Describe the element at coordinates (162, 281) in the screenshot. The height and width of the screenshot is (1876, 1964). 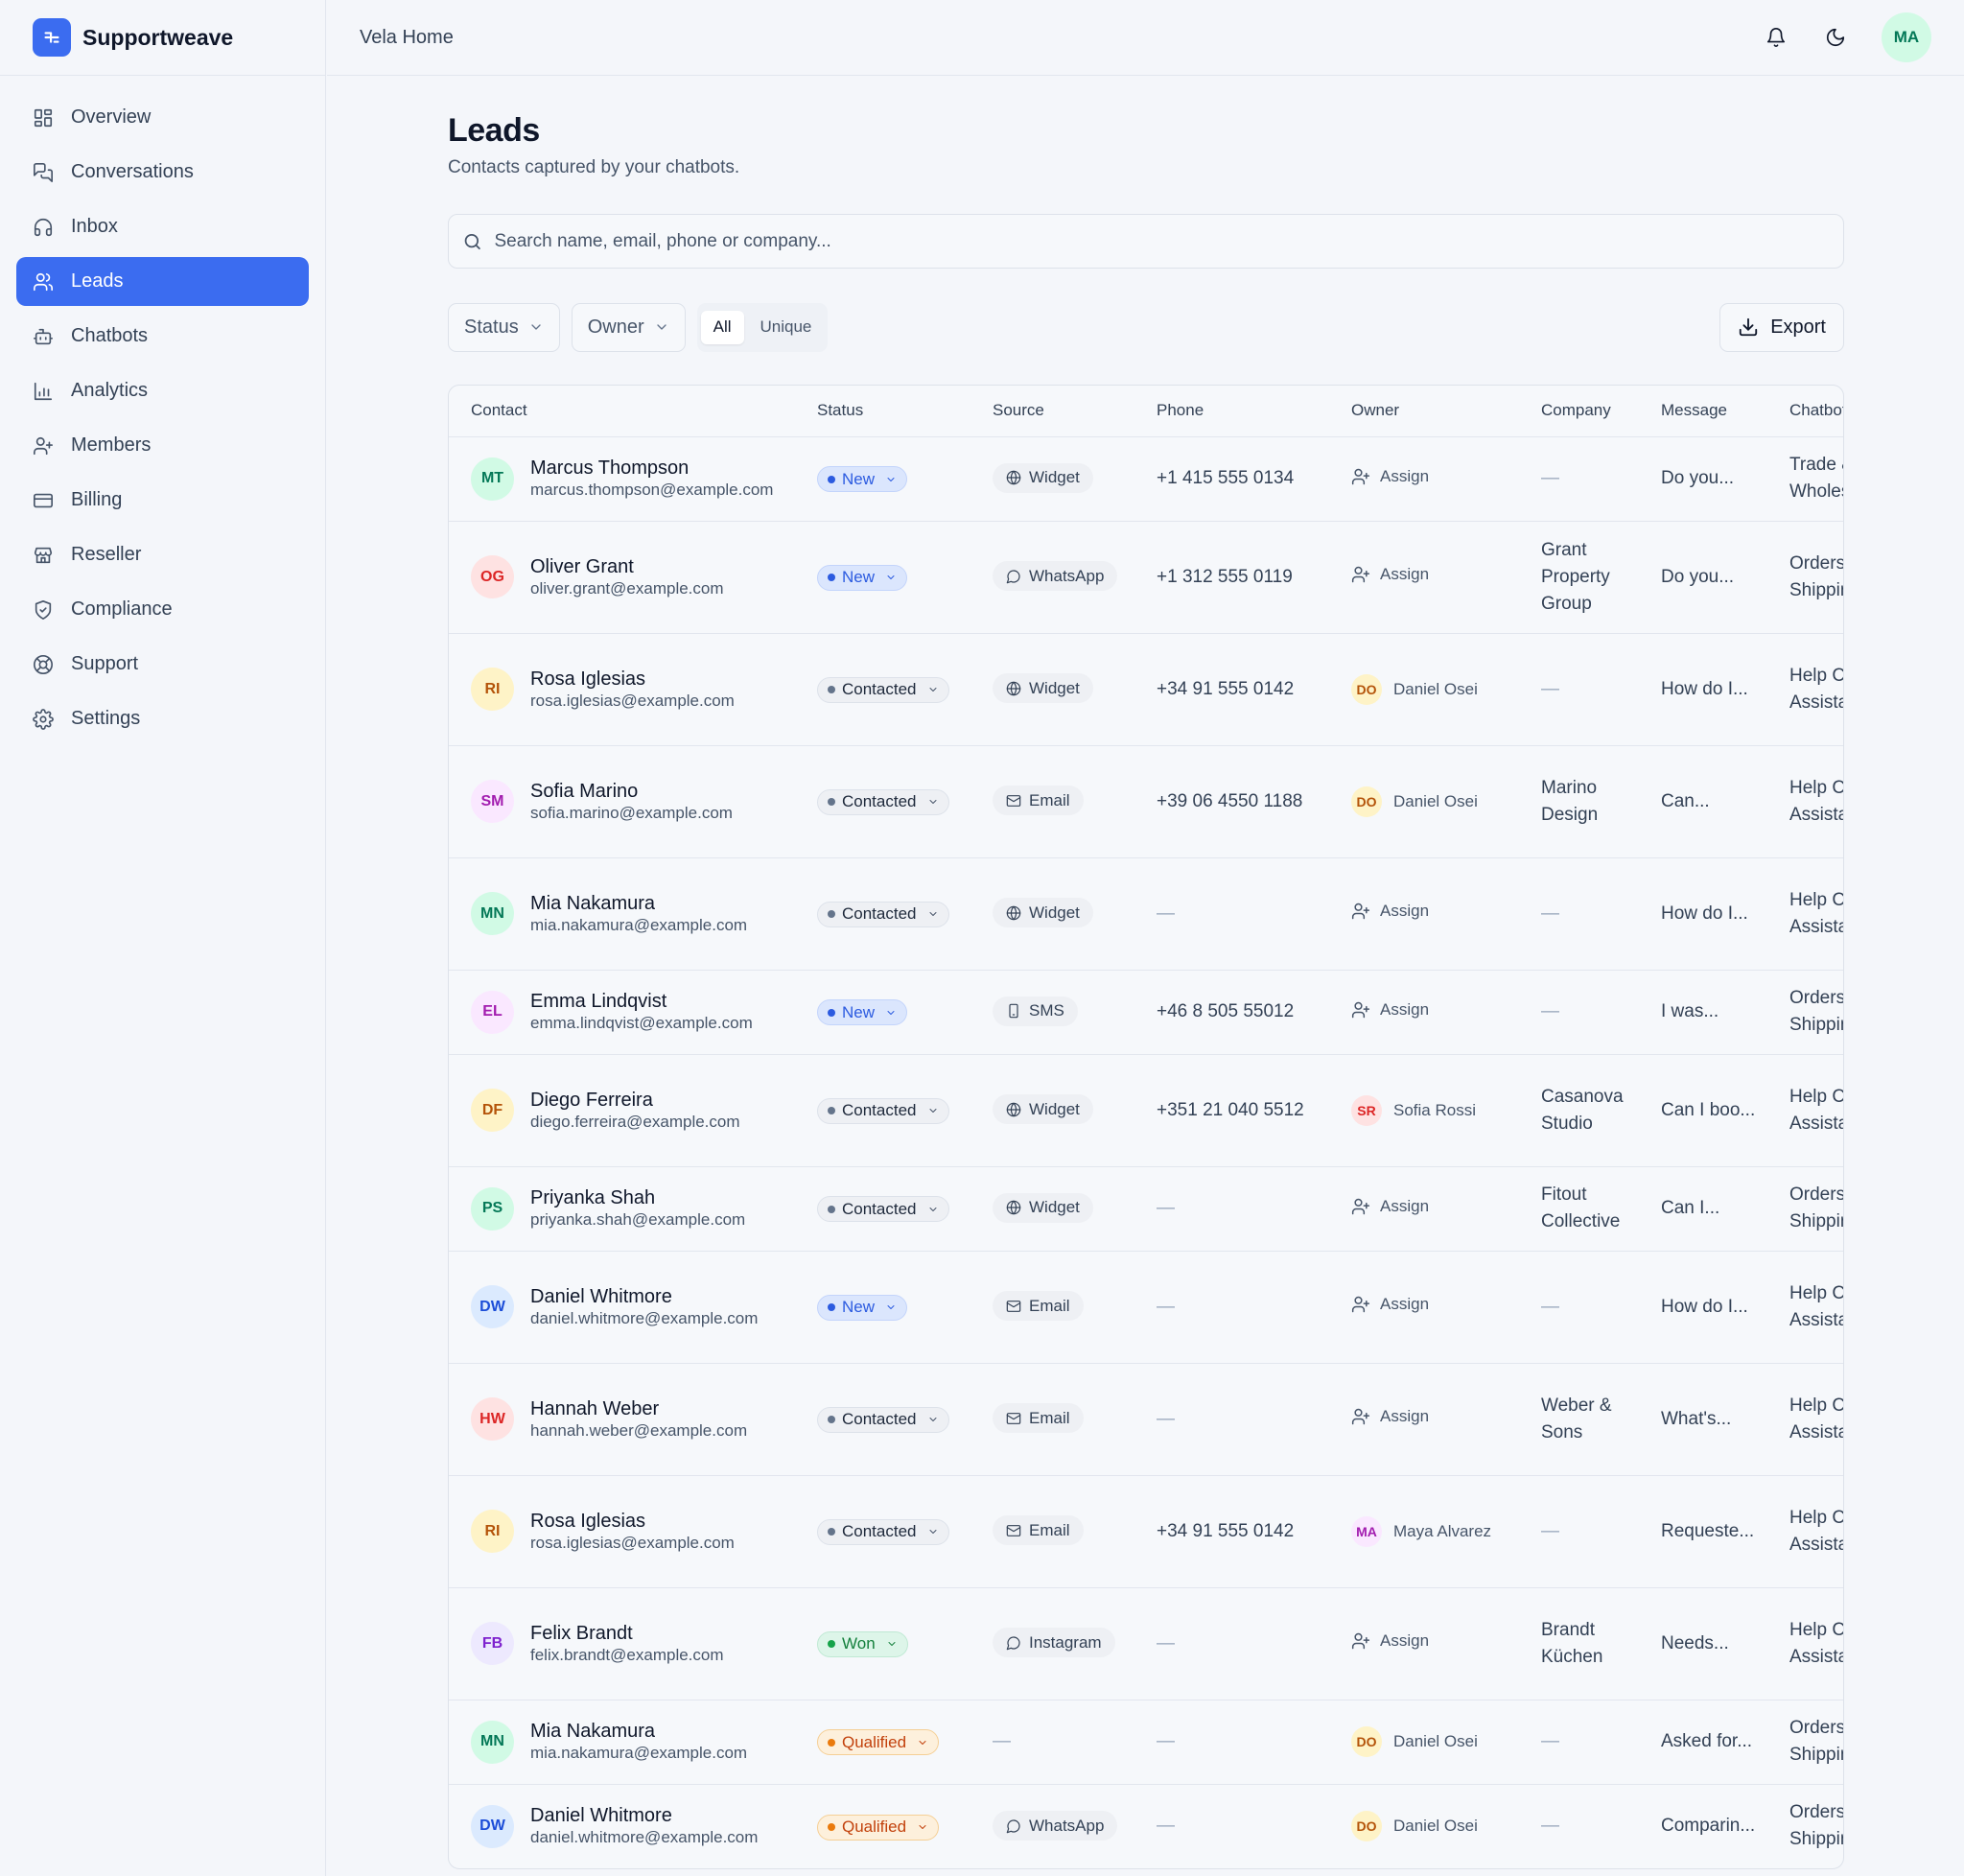
I see `sidebar-item-leads: Leads` at that location.